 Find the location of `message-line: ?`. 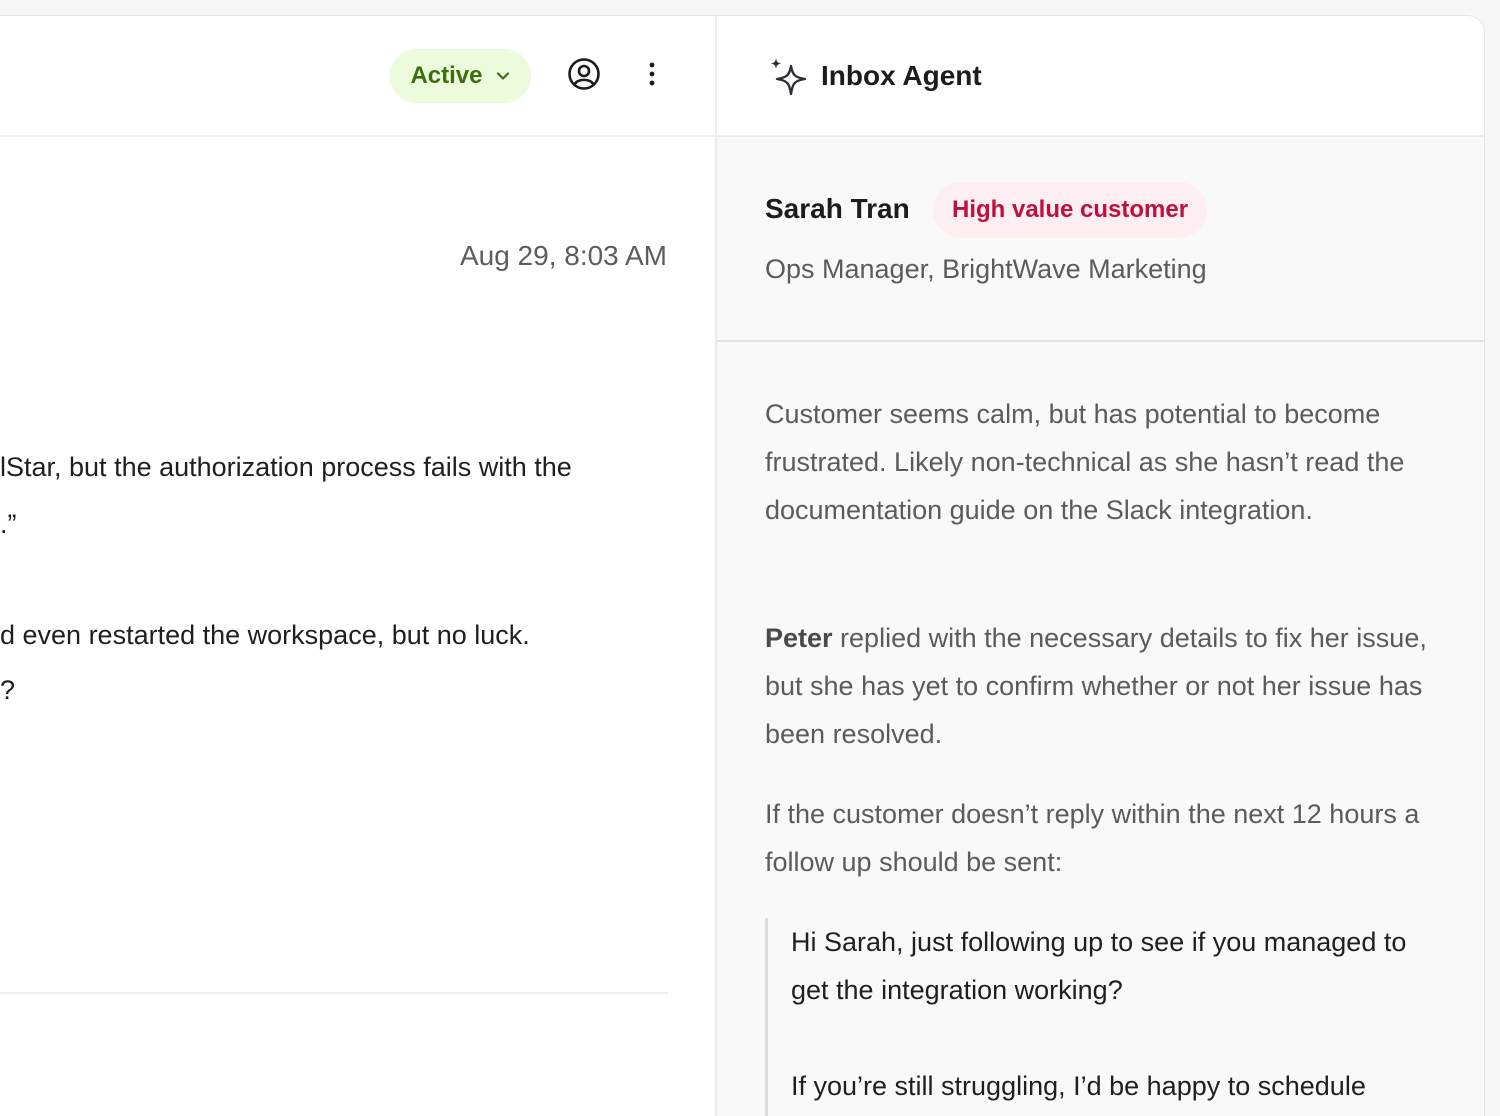

message-line: ? is located at coordinates (8, 690).